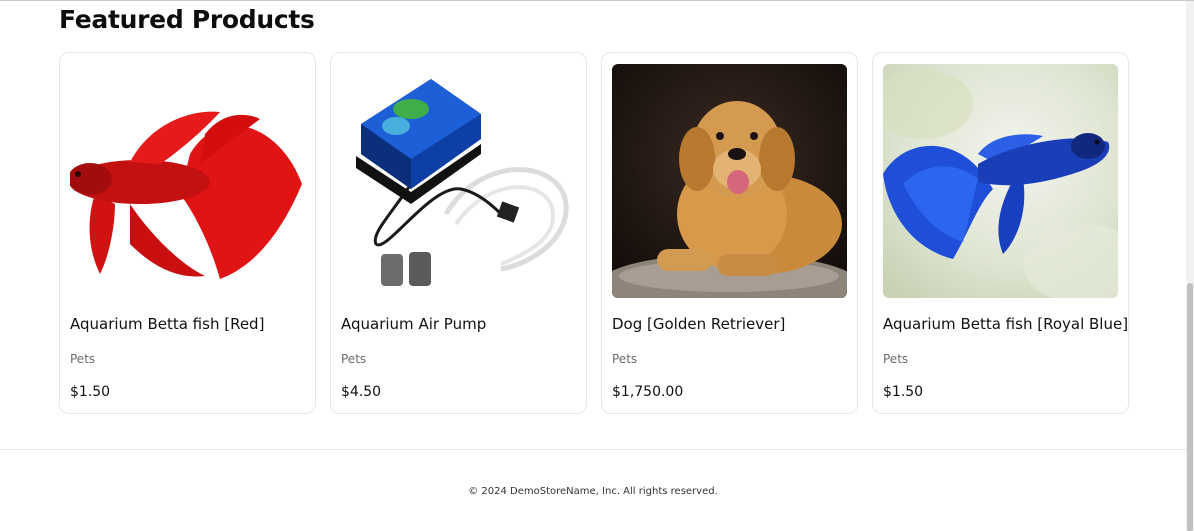 The image size is (1194, 531). Describe the element at coordinates (1190, 407) in the screenshot. I see `scrollbar-thumb` at that location.